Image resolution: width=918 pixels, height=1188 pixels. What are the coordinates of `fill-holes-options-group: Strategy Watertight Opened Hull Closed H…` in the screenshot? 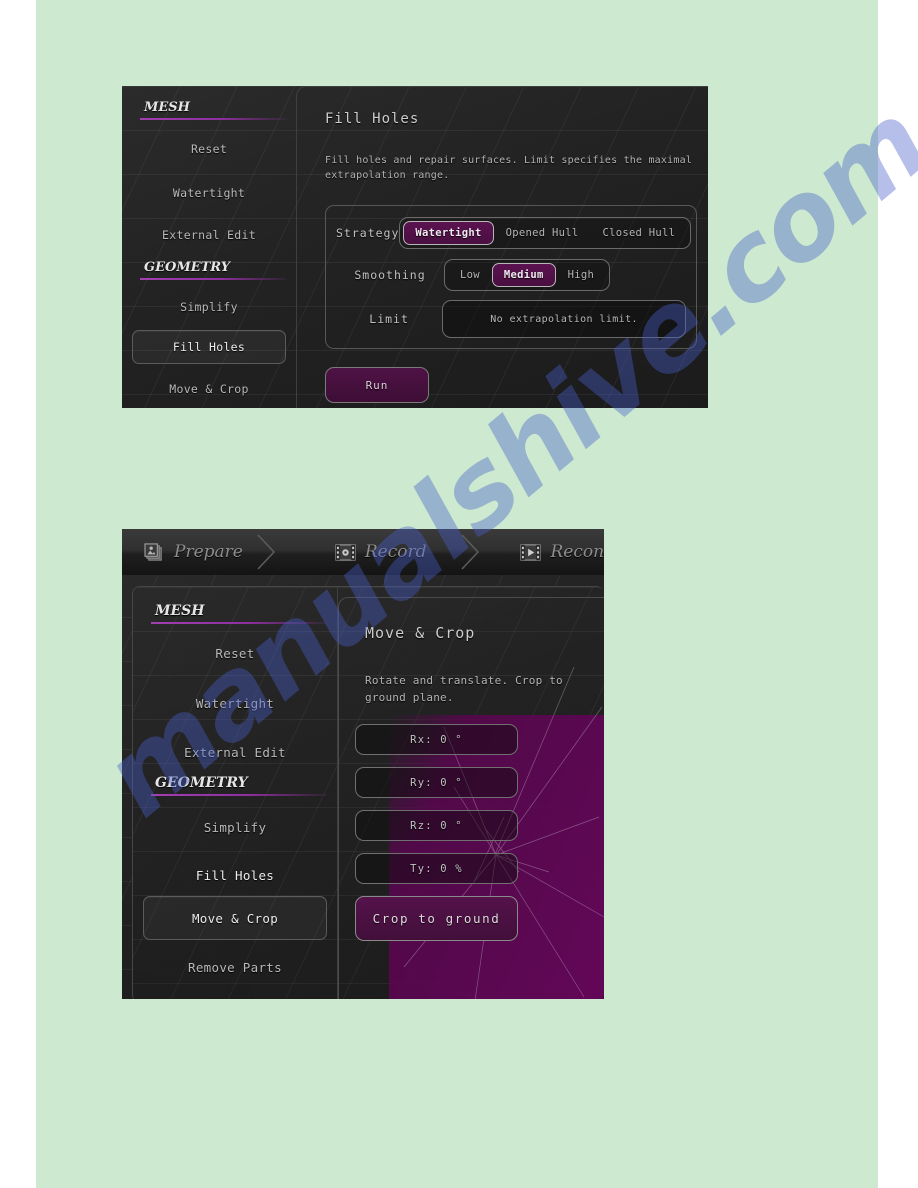 It's located at (511, 277).